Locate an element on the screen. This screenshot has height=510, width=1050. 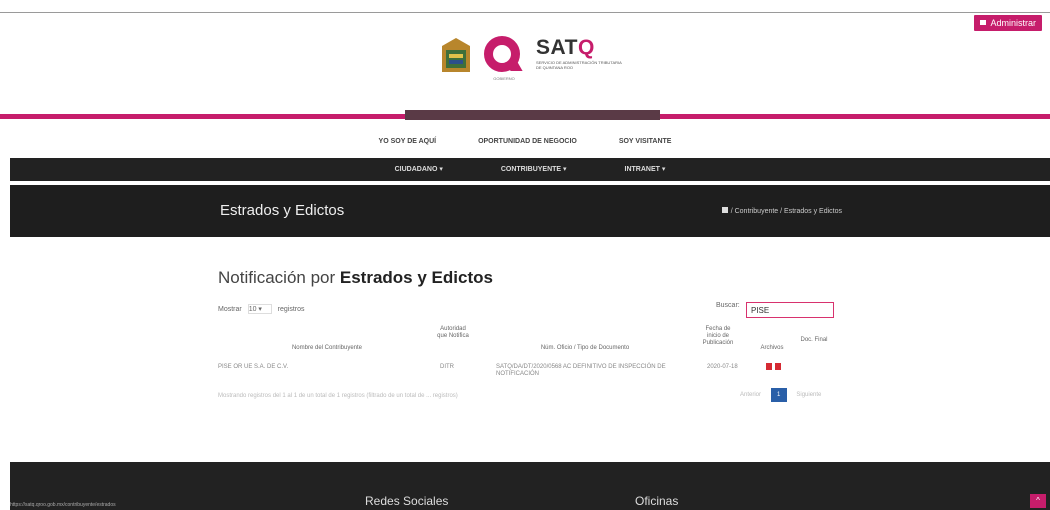
col-header-authority: Autoridad que Notifica is located at coordinates (453, 333).